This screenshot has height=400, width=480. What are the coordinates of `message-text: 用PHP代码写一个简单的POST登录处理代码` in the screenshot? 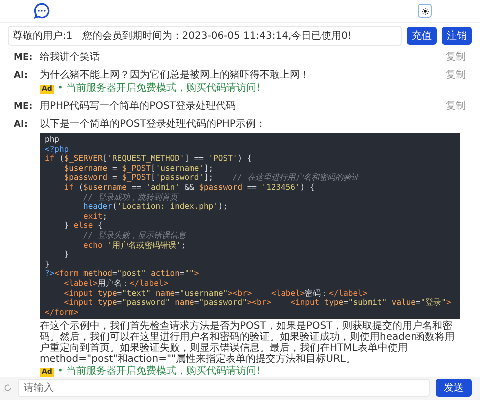 It's located at (138, 107).